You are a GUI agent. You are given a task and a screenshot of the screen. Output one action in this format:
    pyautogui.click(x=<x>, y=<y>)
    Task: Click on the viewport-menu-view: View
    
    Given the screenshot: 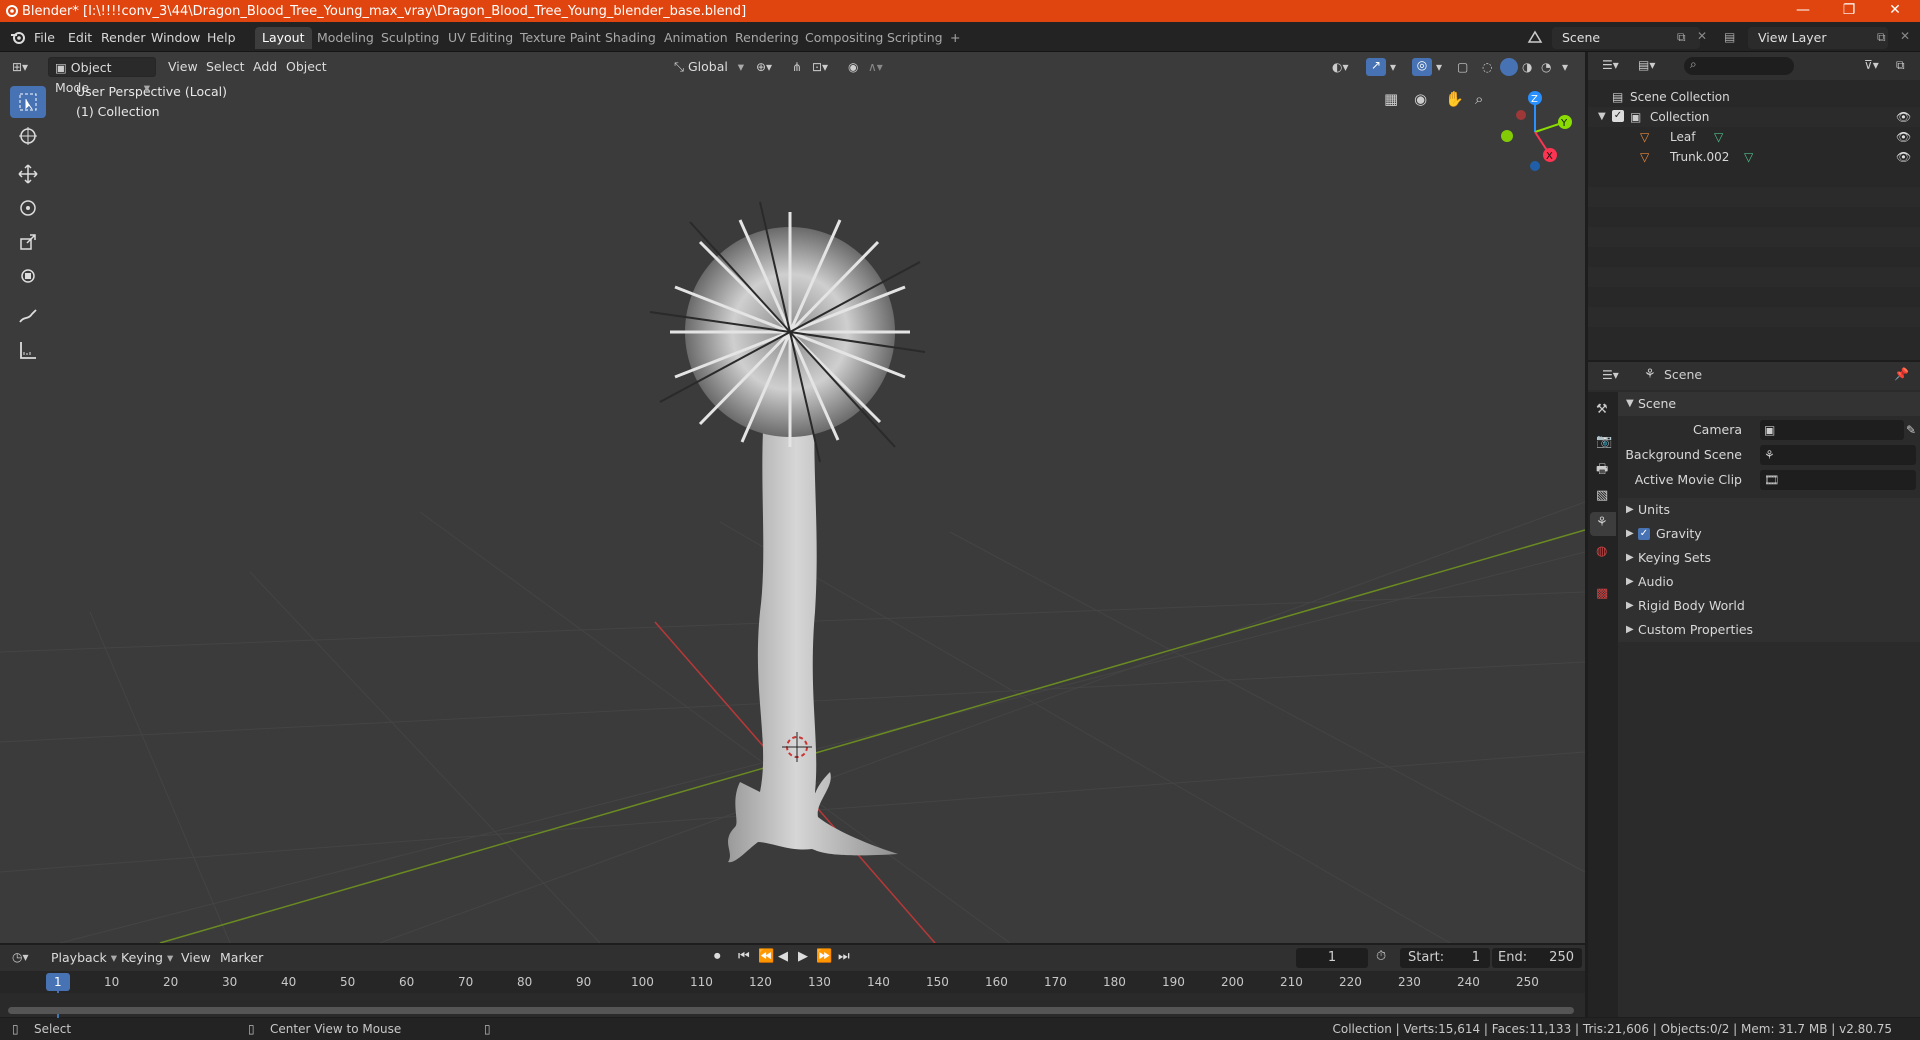 What is the action you would take?
    pyautogui.click(x=183, y=67)
    